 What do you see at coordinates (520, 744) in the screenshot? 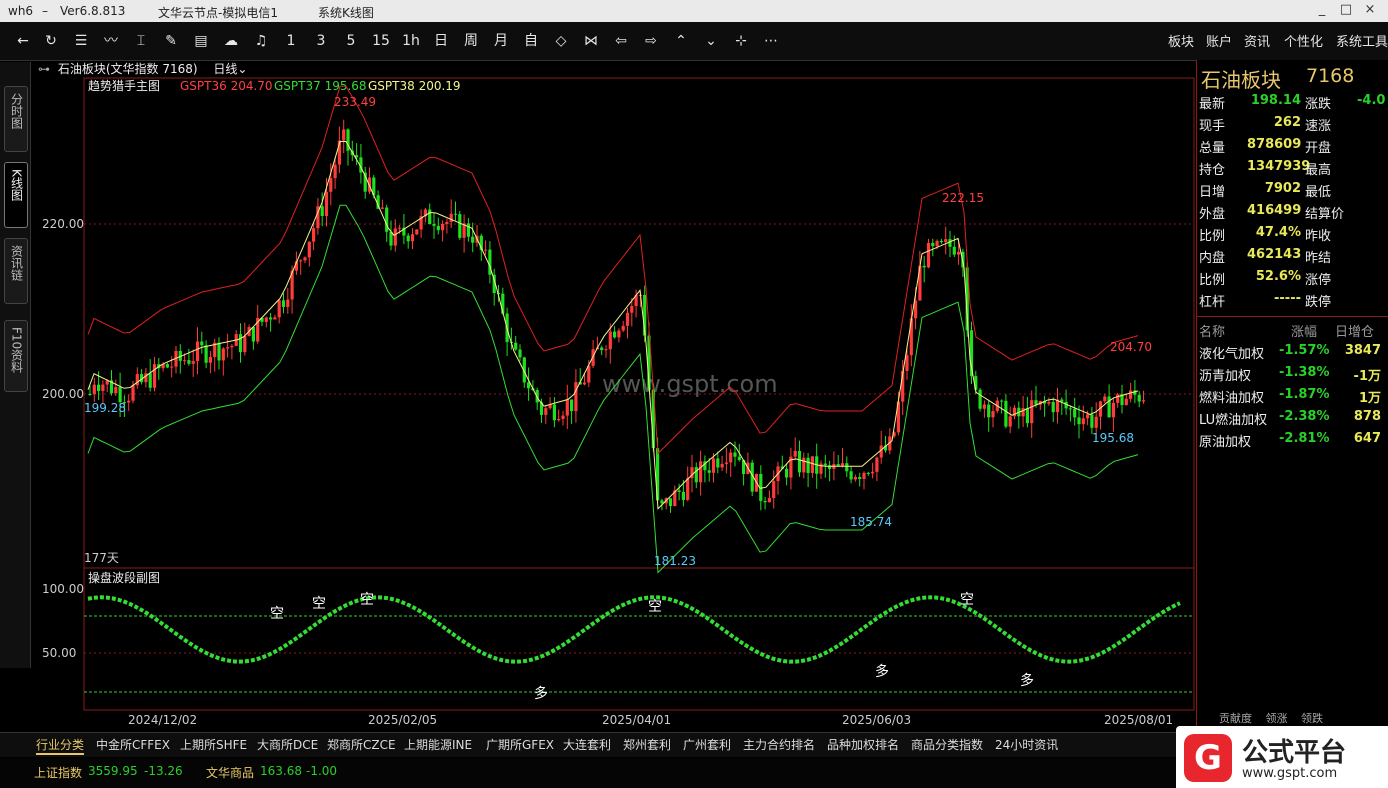
I see `market-tab: 广期所GFEX` at bounding box center [520, 744].